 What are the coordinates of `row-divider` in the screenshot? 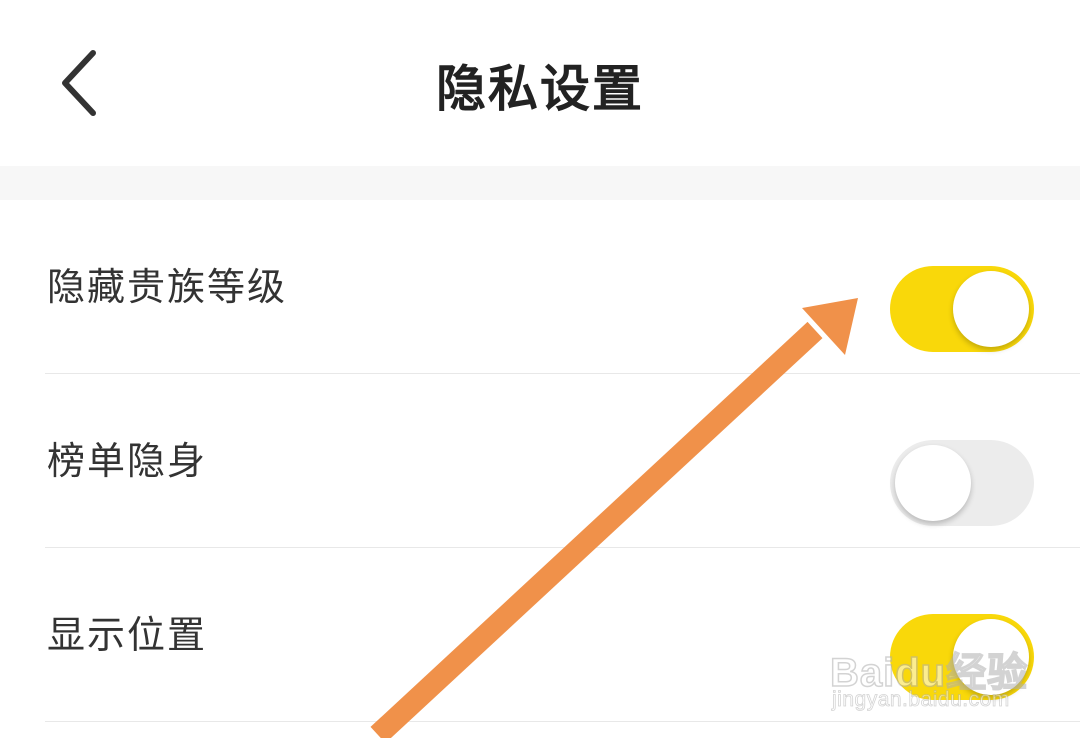 It's located at (562, 721).